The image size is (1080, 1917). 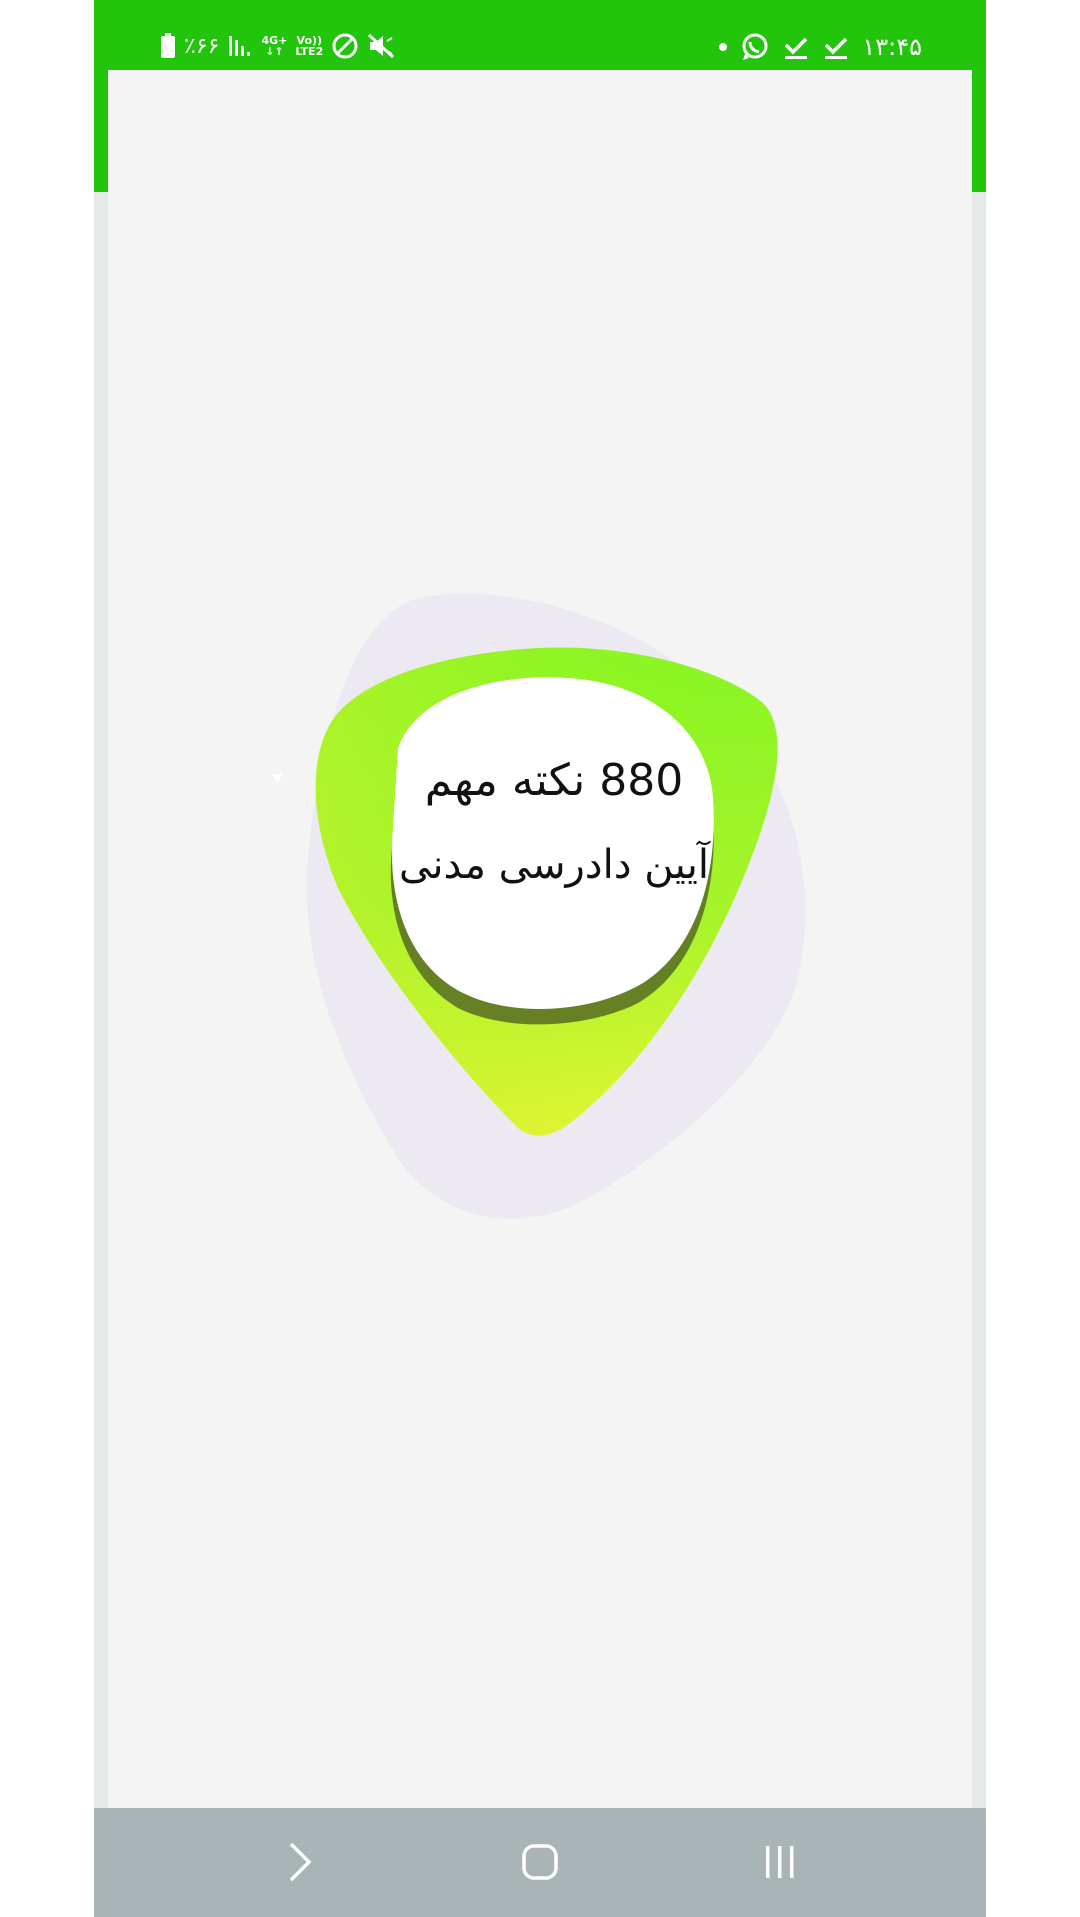 I want to click on network-type-icon: 4G+ ↓↑, so click(x=274, y=46).